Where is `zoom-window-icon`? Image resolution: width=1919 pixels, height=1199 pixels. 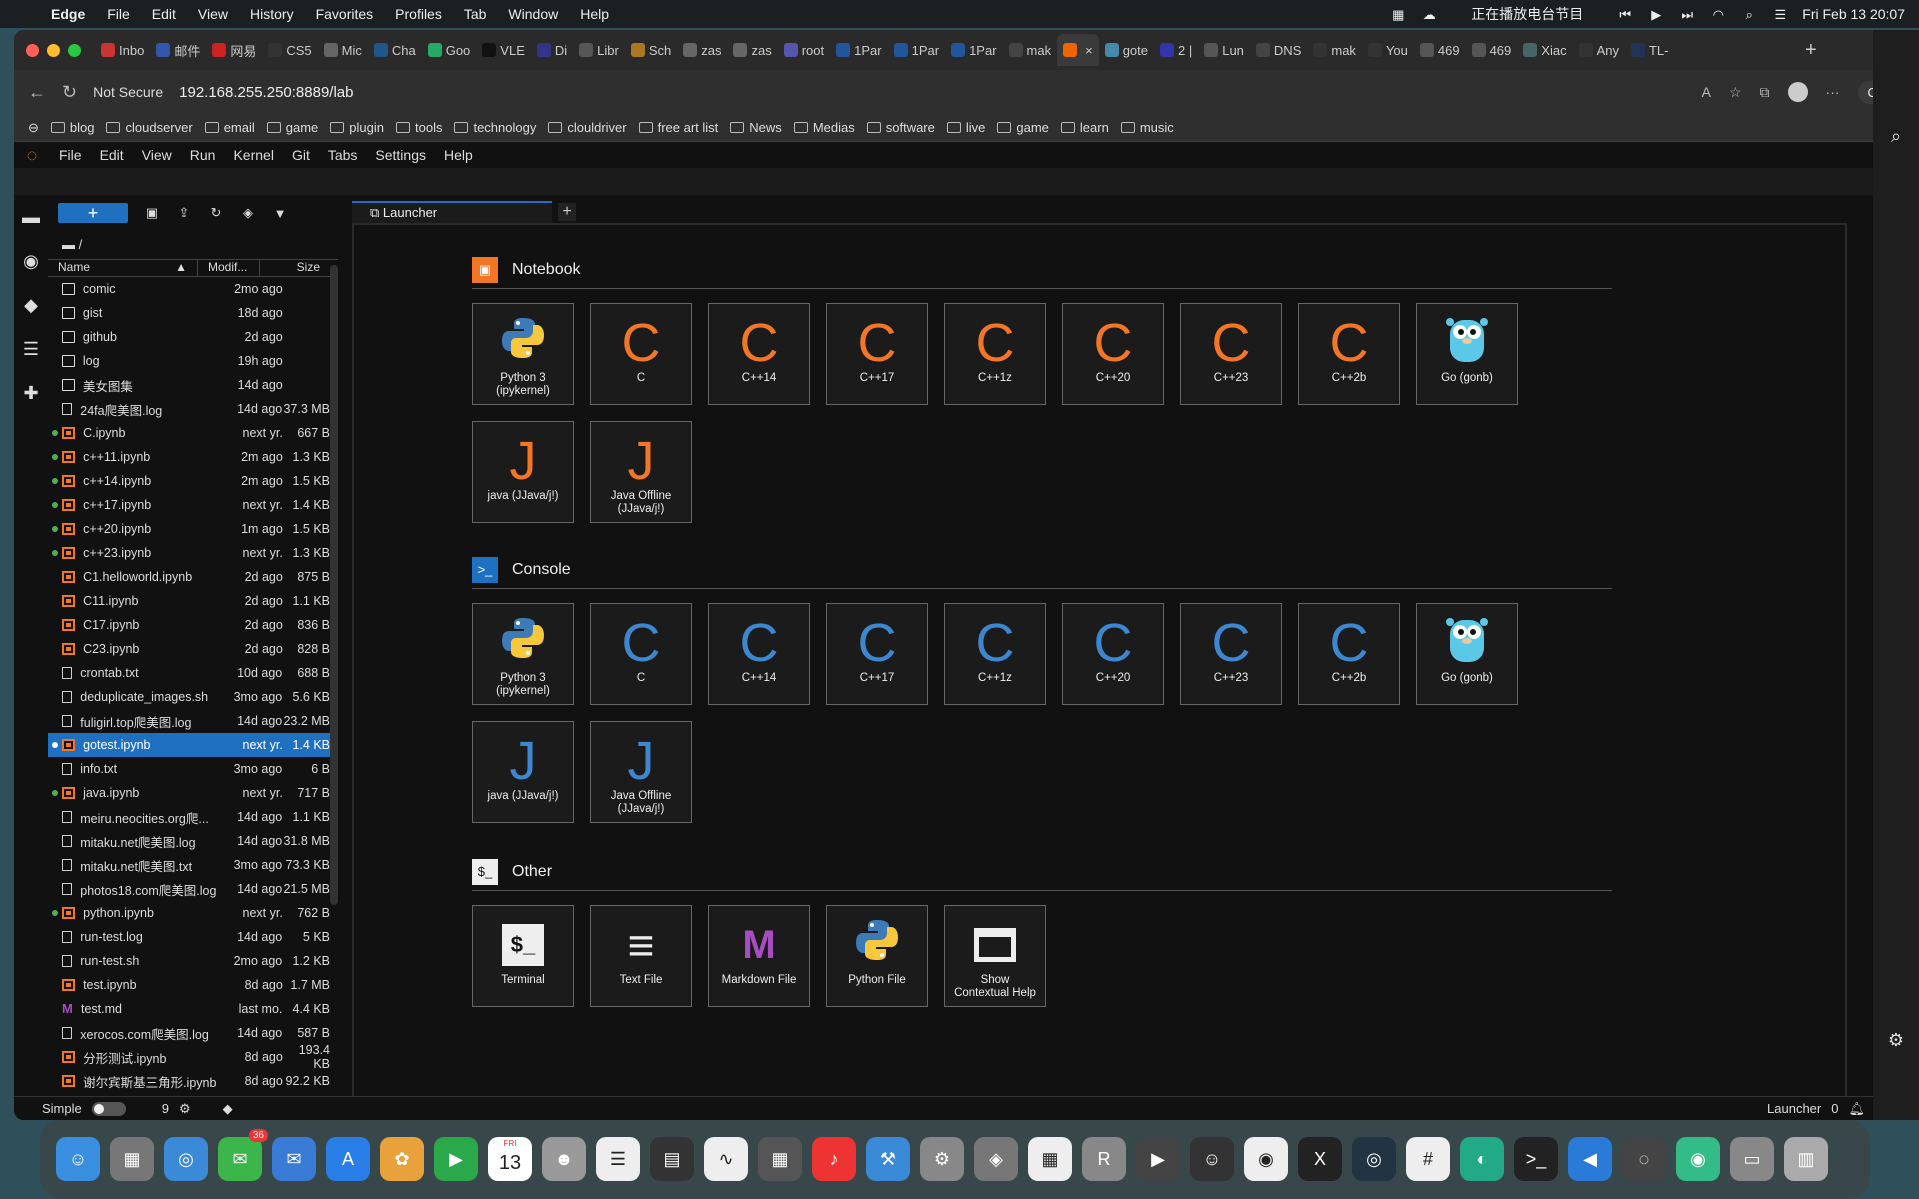
zoom-window-icon is located at coordinates (74, 50).